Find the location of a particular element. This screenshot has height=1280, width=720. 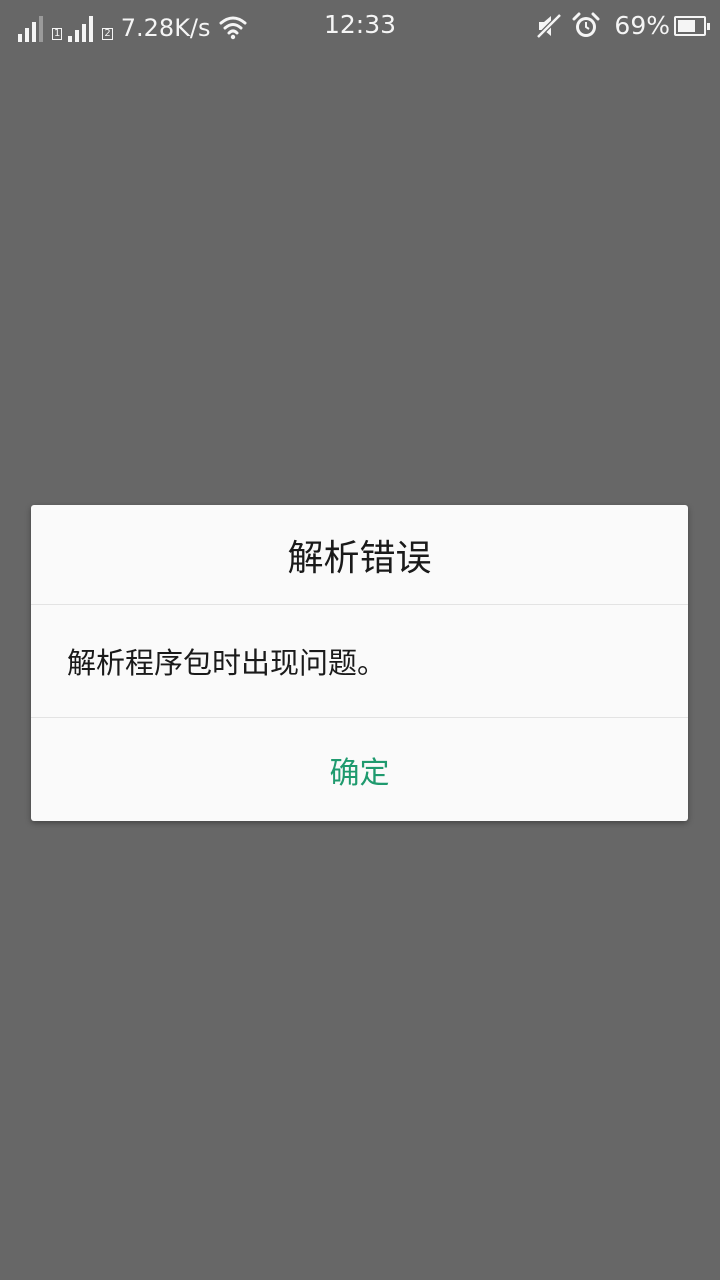

battery-icon is located at coordinates (692, 26).